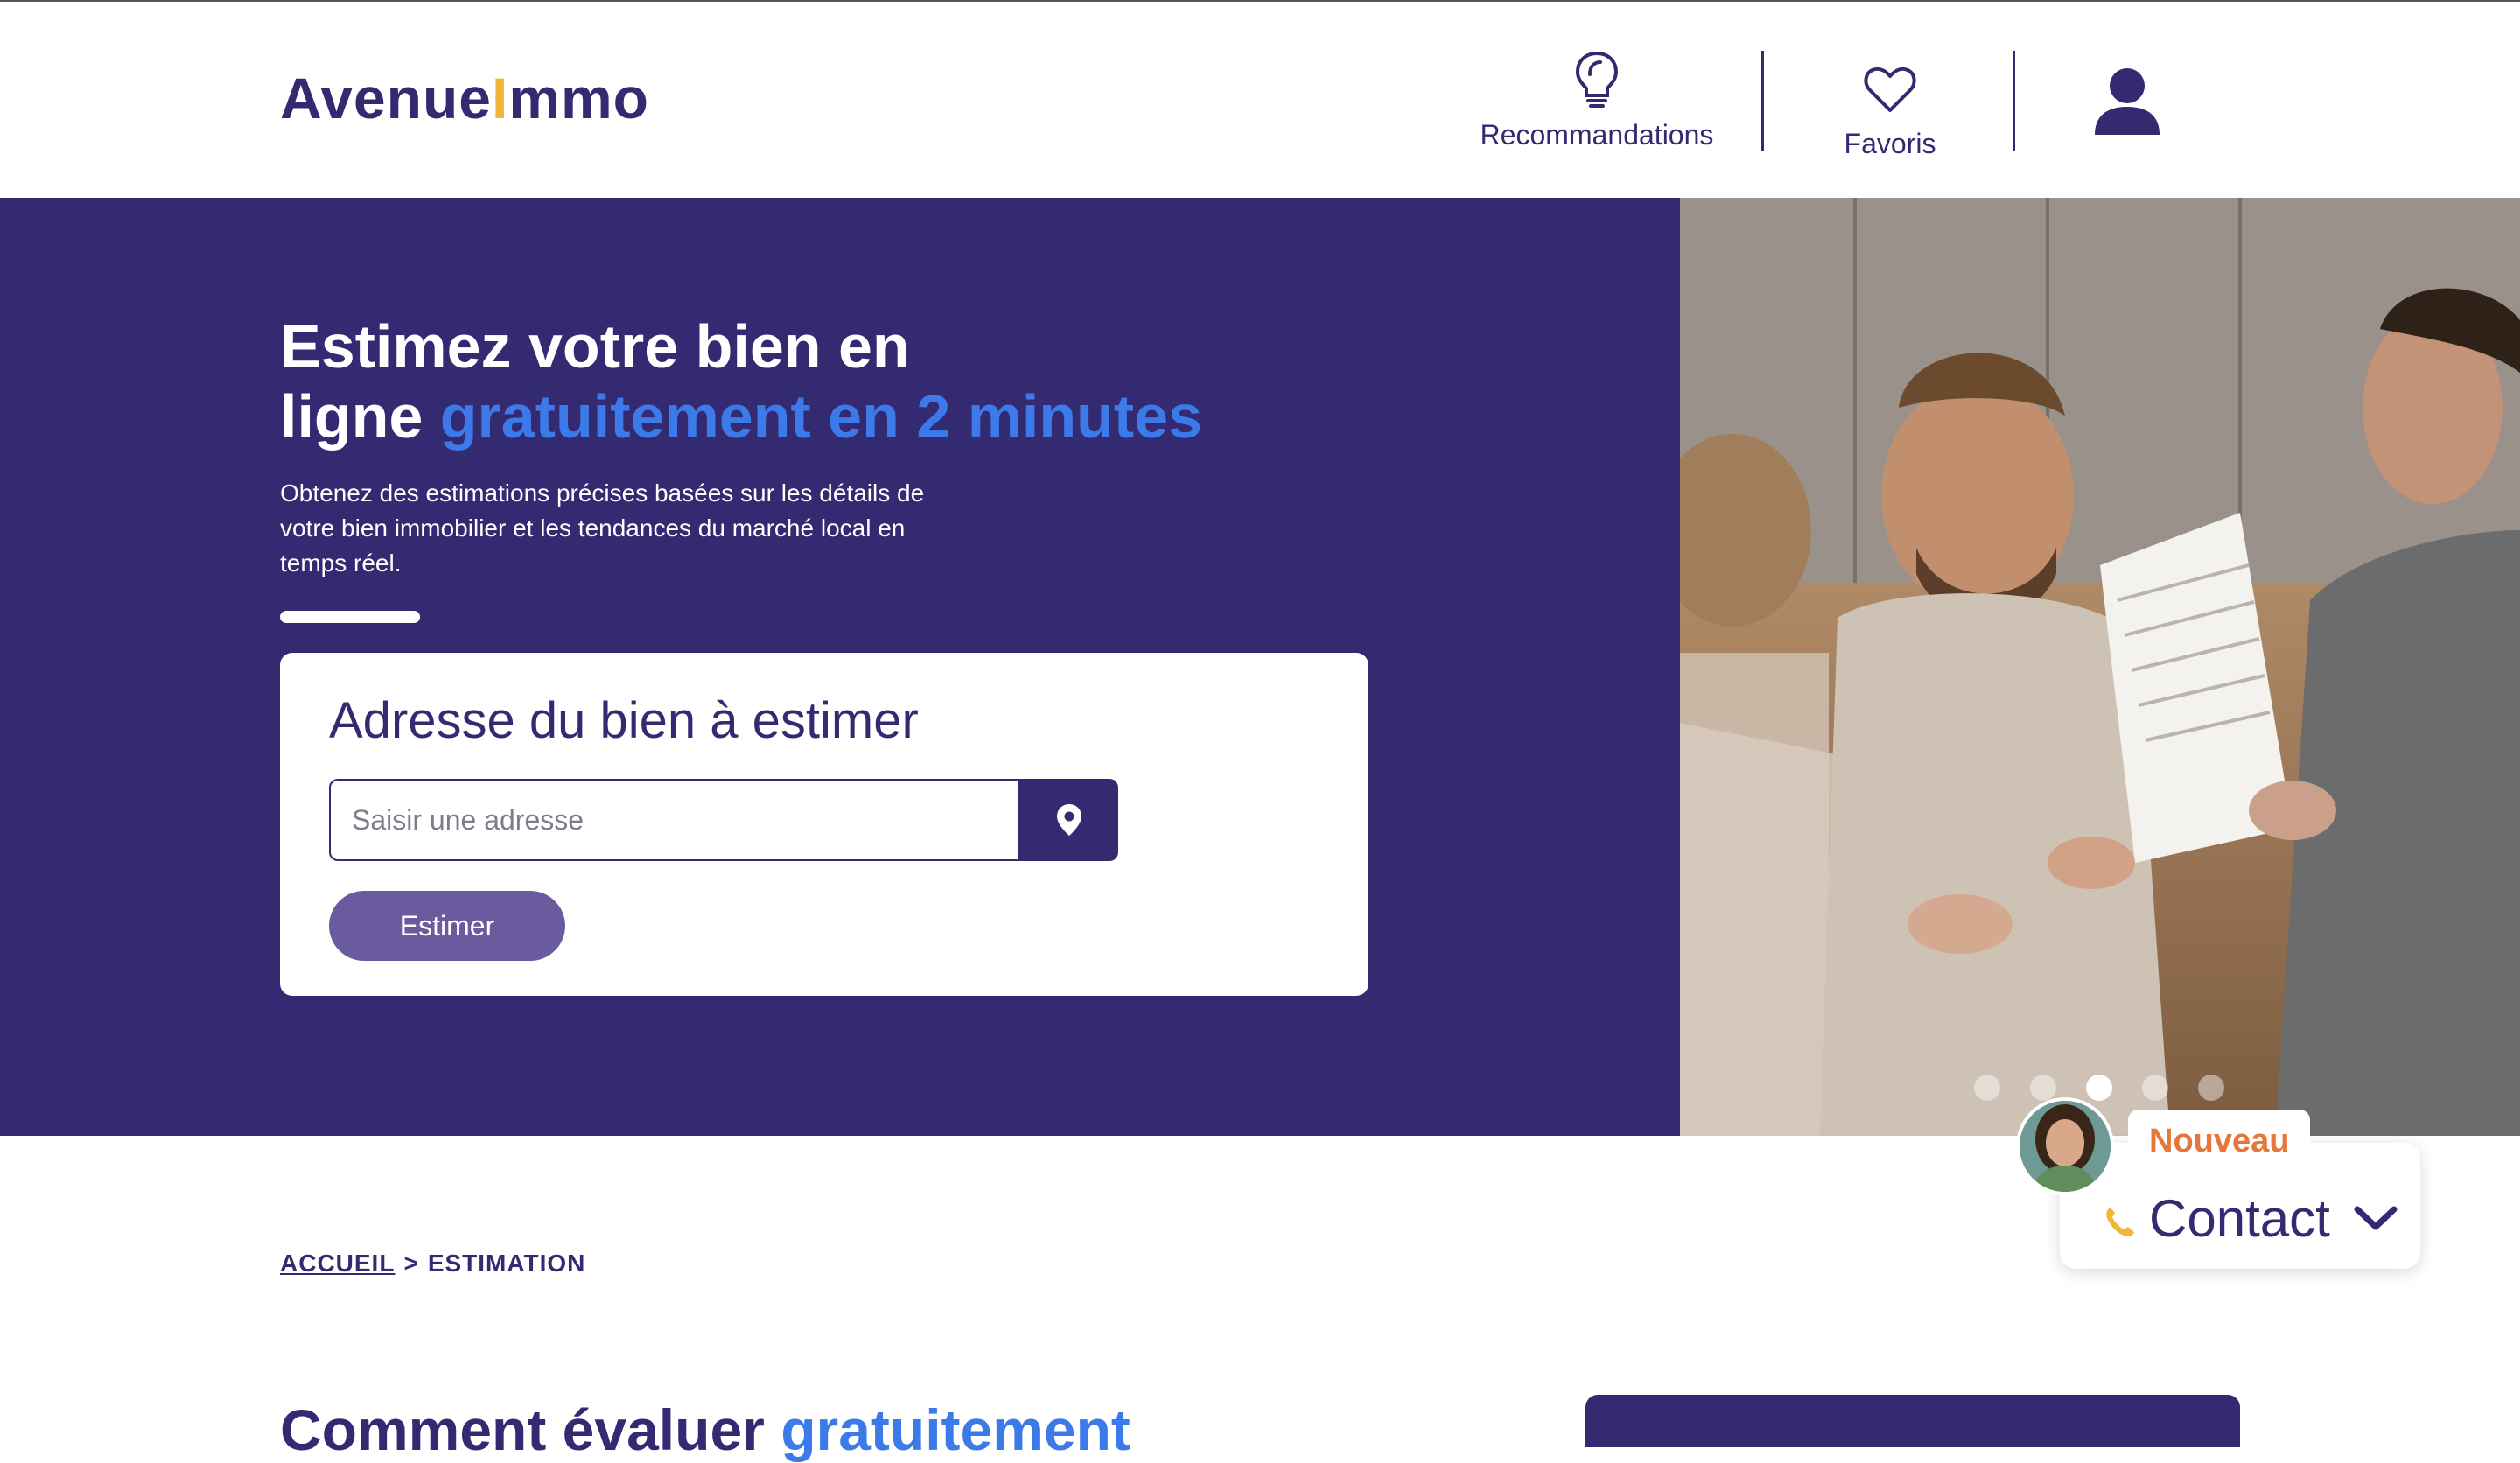 This screenshot has height=1463, width=2520. Describe the element at coordinates (1890, 143) in the screenshot. I see `nav-favorites-label: Favoris` at that location.